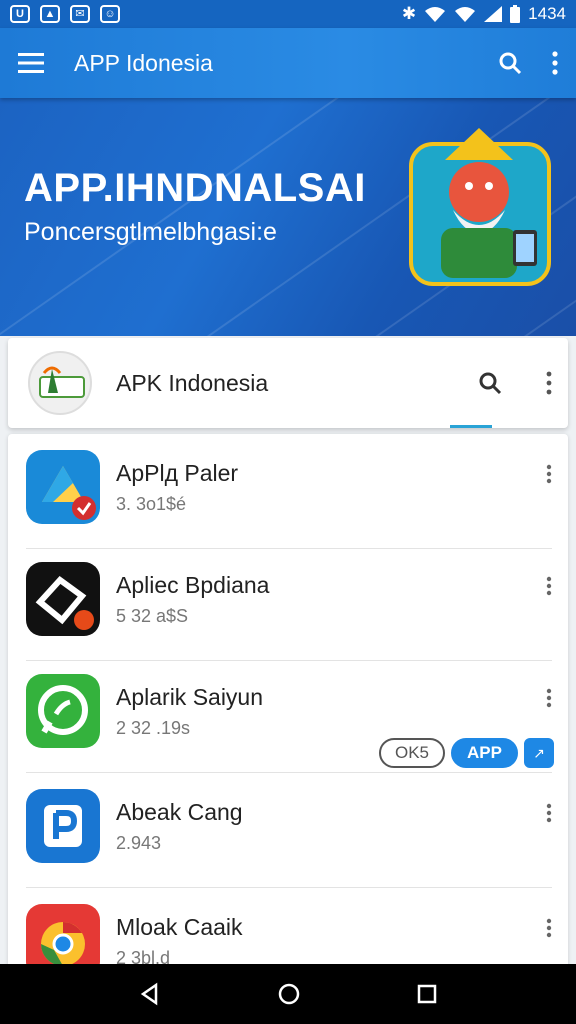 This screenshot has width=576, height=1024. I want to click on drive-icon, so click(63, 487).